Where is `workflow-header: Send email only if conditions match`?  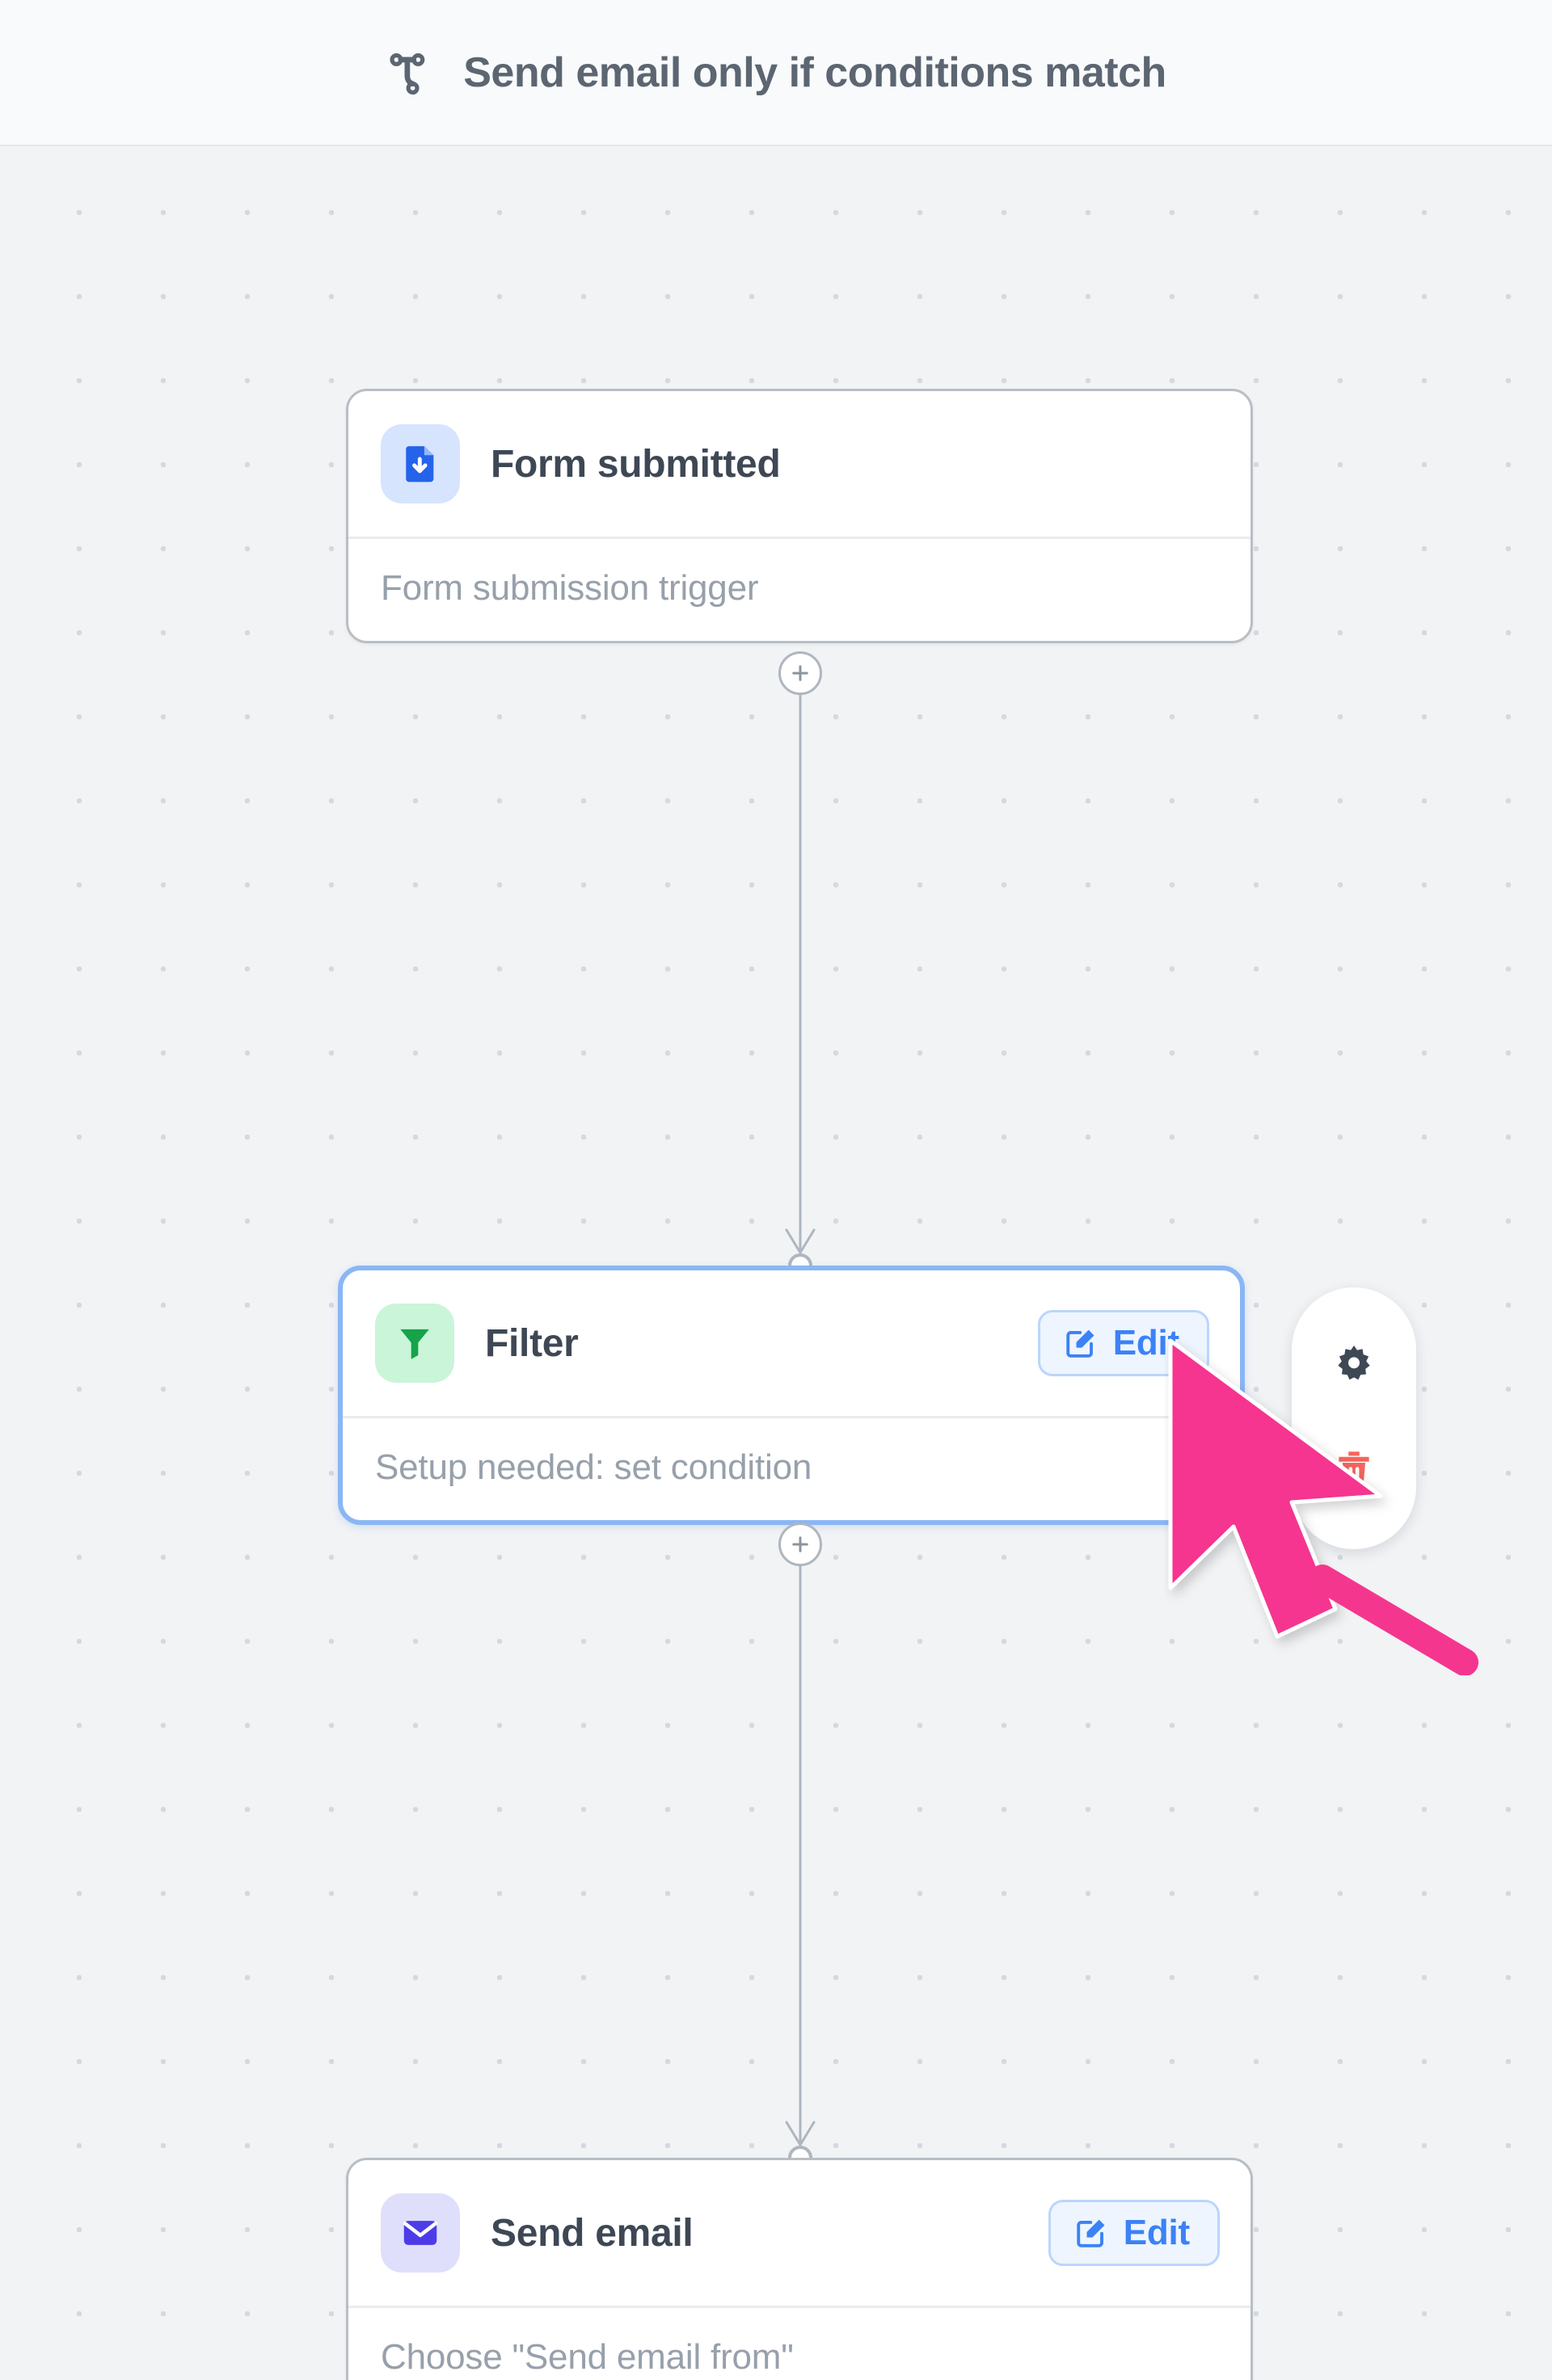
workflow-header: Send email only if conditions match is located at coordinates (776, 73).